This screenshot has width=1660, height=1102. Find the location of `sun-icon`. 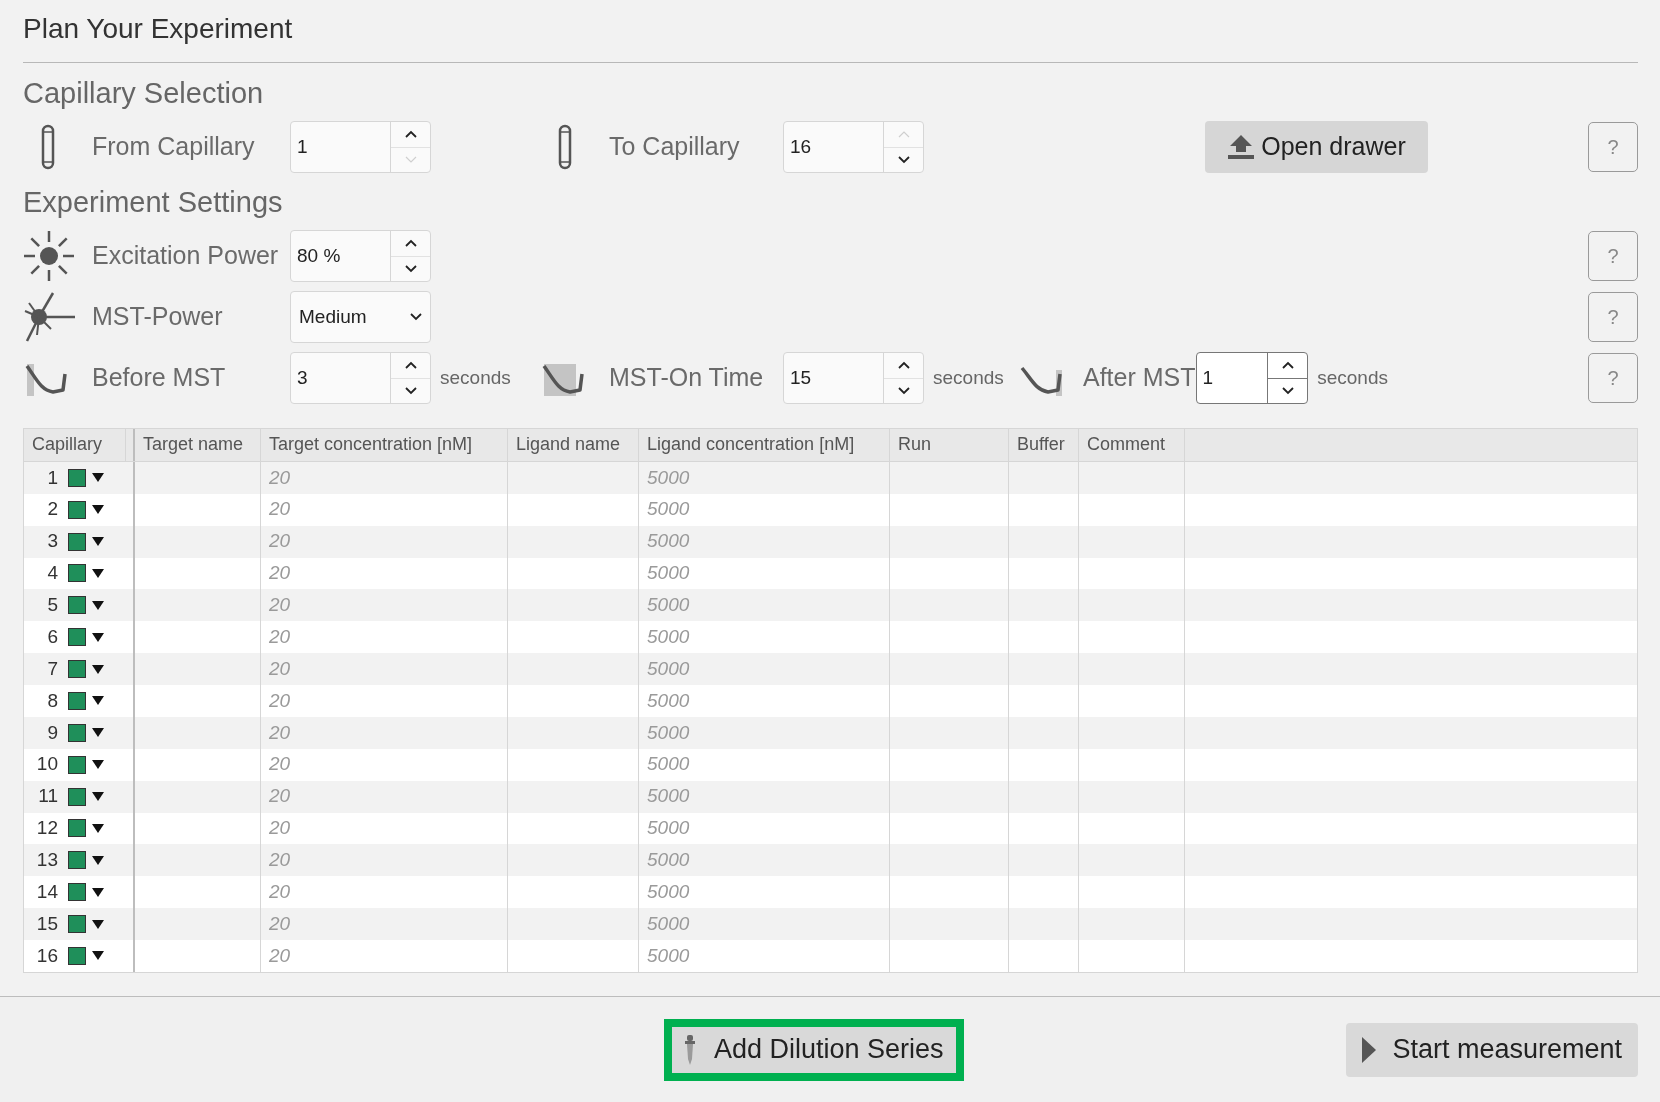

sun-icon is located at coordinates (49, 256).